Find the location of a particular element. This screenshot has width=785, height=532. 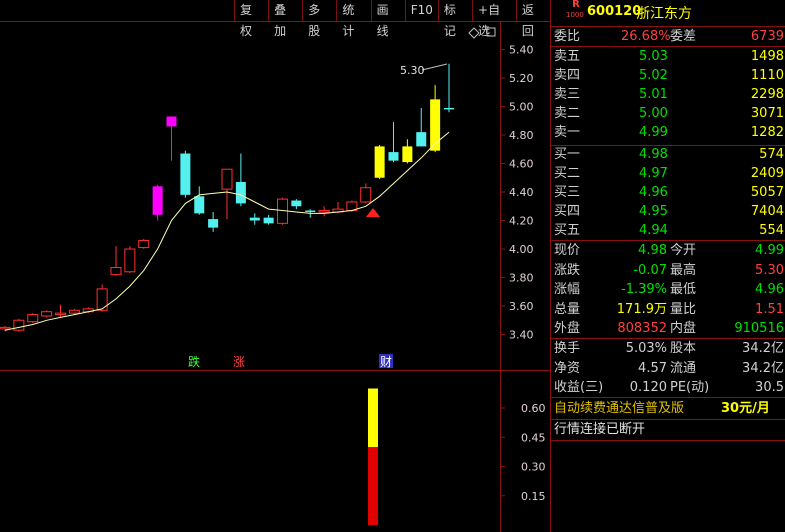

quote-value-2: 910516 is located at coordinates (759, 328).